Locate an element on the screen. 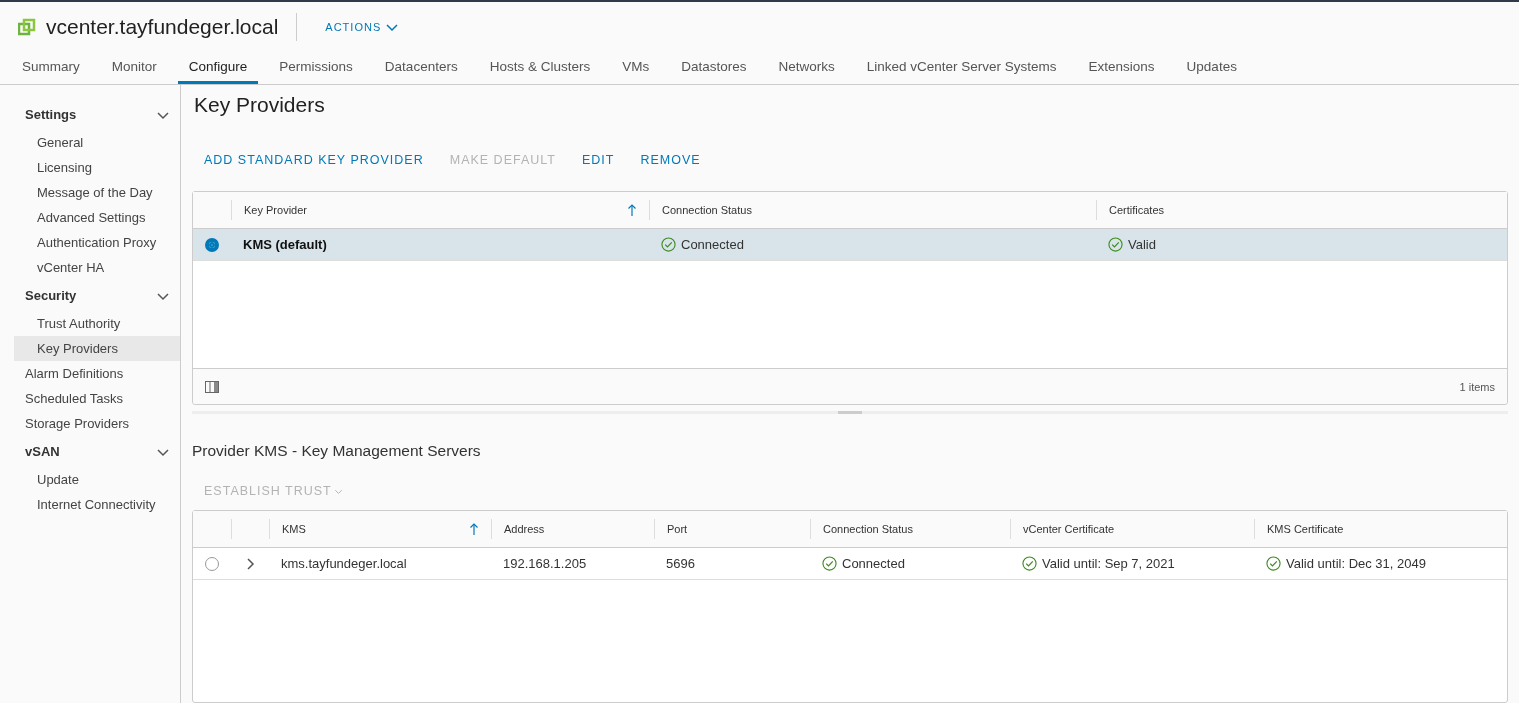 The width and height of the screenshot is (1519, 703). sidebar-item: Message of the Day is located at coordinates (97, 192).